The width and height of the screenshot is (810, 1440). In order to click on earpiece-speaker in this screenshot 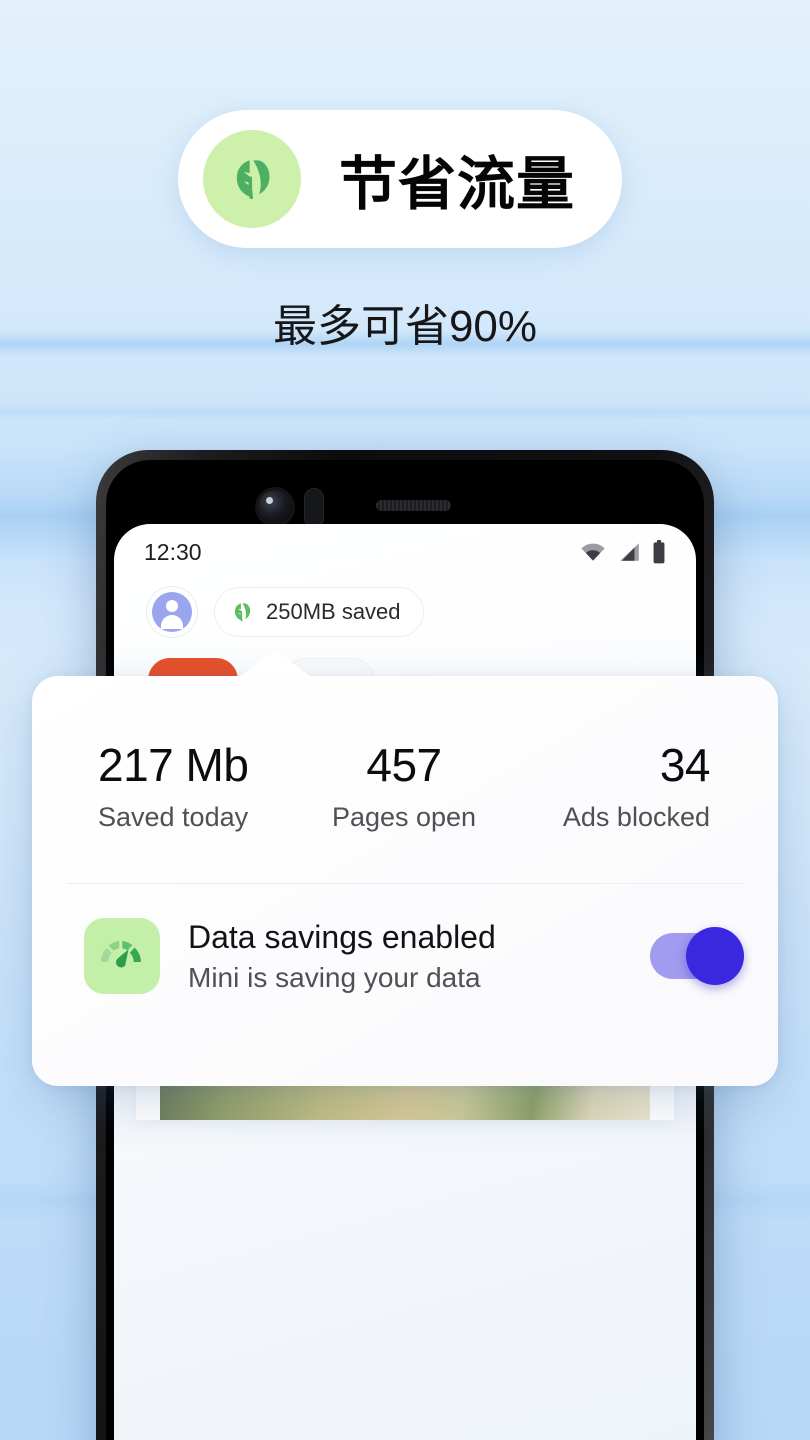, I will do `click(413, 505)`.